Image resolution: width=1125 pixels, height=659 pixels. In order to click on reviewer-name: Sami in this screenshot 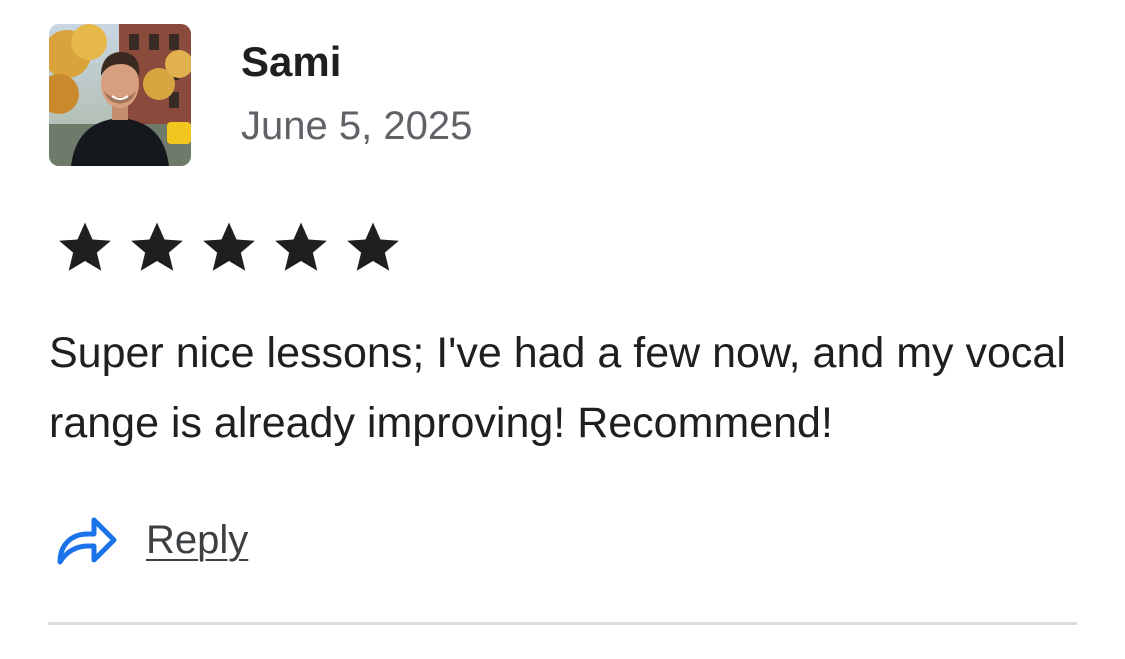, I will do `click(291, 62)`.